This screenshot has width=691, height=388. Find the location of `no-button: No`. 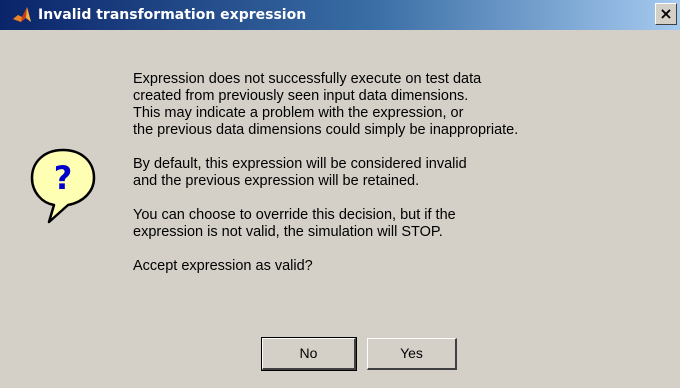

no-button: No is located at coordinates (309, 354).